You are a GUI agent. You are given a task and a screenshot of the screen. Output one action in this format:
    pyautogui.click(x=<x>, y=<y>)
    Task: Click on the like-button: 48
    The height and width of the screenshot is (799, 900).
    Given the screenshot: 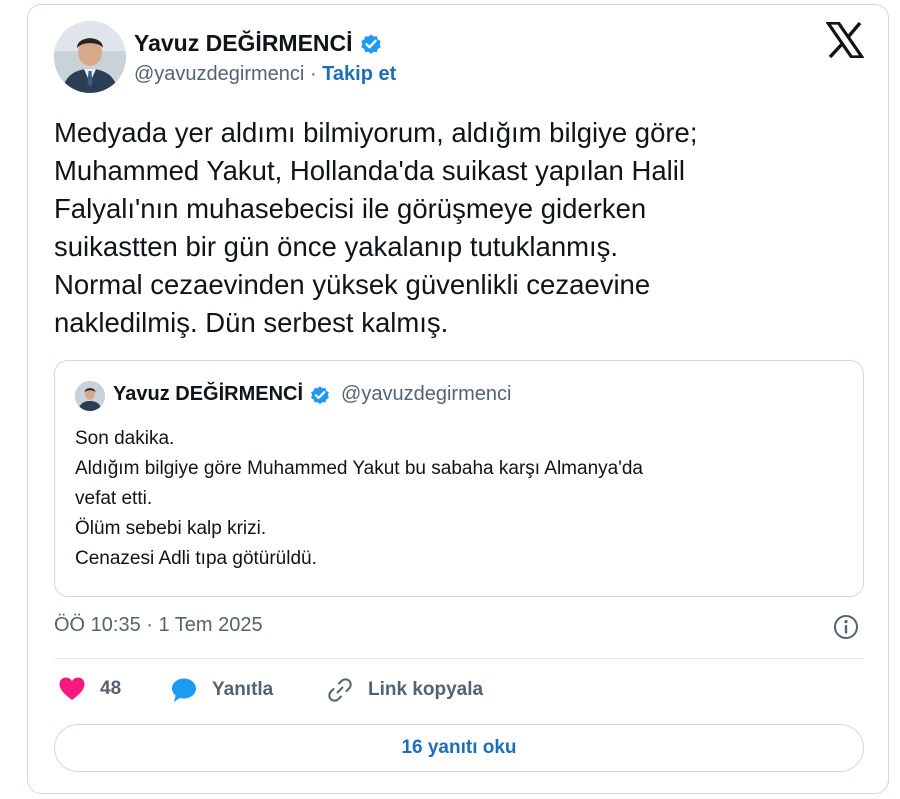 What is the action you would take?
    pyautogui.click(x=89, y=689)
    